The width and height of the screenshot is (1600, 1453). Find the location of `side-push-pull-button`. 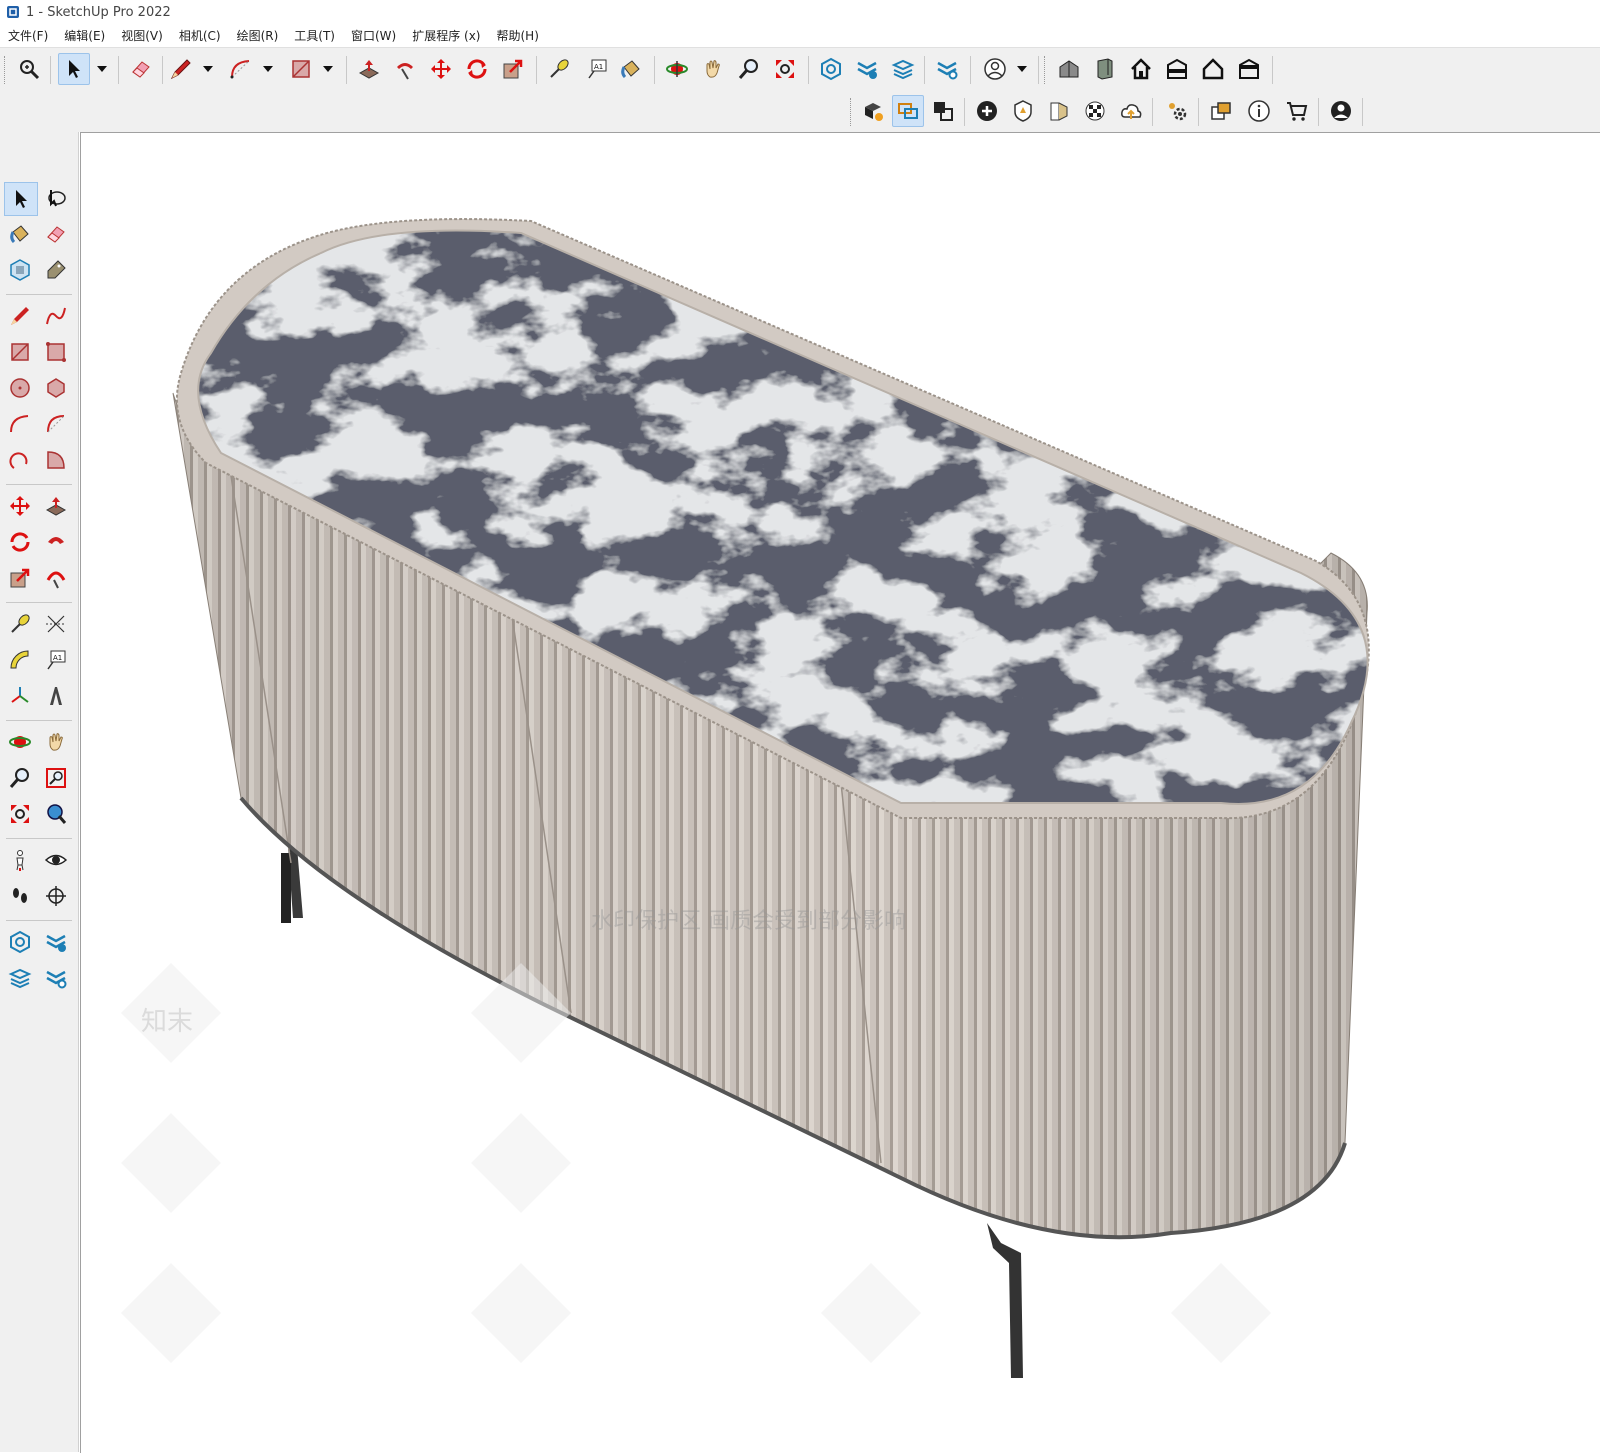

side-push-pull-button is located at coordinates (56, 506).